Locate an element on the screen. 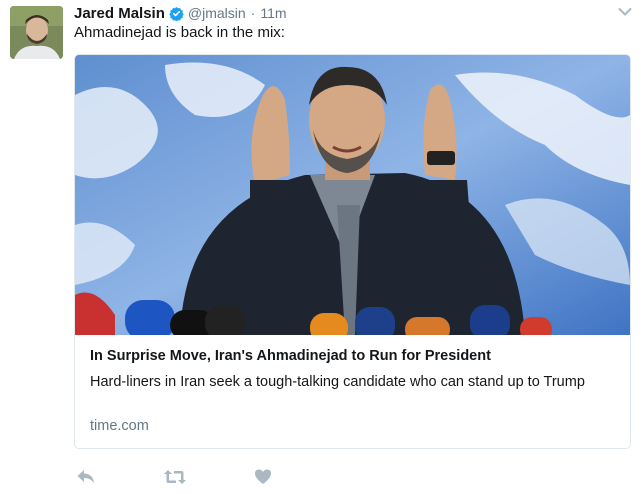 The height and width of the screenshot is (494, 644). heart-icon is located at coordinates (266, 478).